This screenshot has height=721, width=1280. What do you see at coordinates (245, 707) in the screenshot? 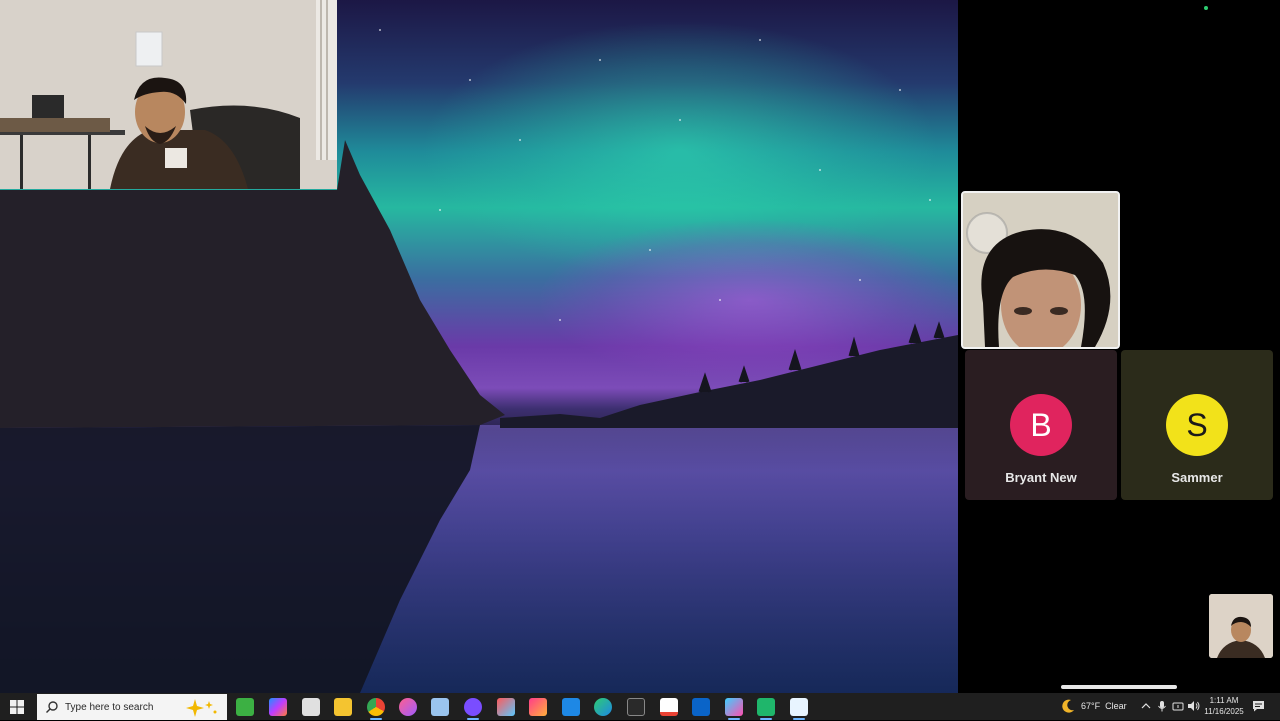
I see `chess-app-icon` at bounding box center [245, 707].